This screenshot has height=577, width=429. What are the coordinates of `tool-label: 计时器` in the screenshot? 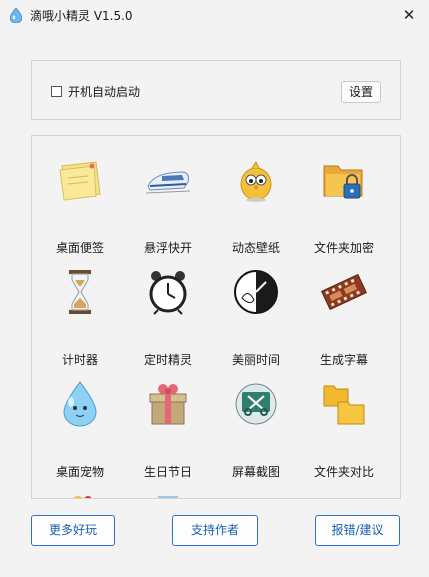 It's located at (79, 360).